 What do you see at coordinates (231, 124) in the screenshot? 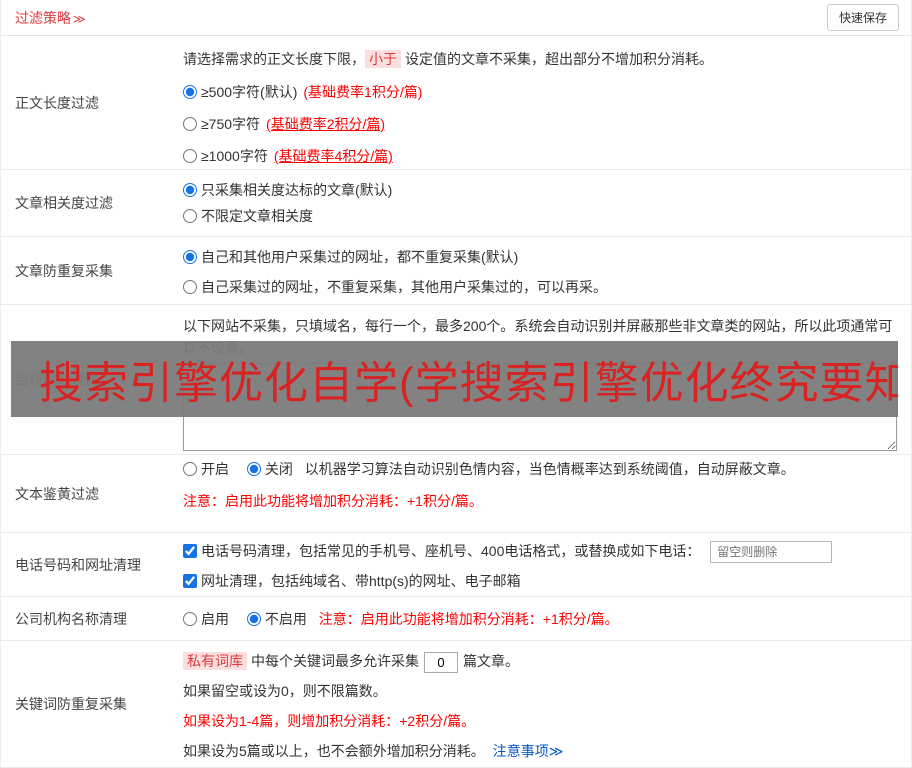
I see `length-750-label: ≥750字符` at bounding box center [231, 124].